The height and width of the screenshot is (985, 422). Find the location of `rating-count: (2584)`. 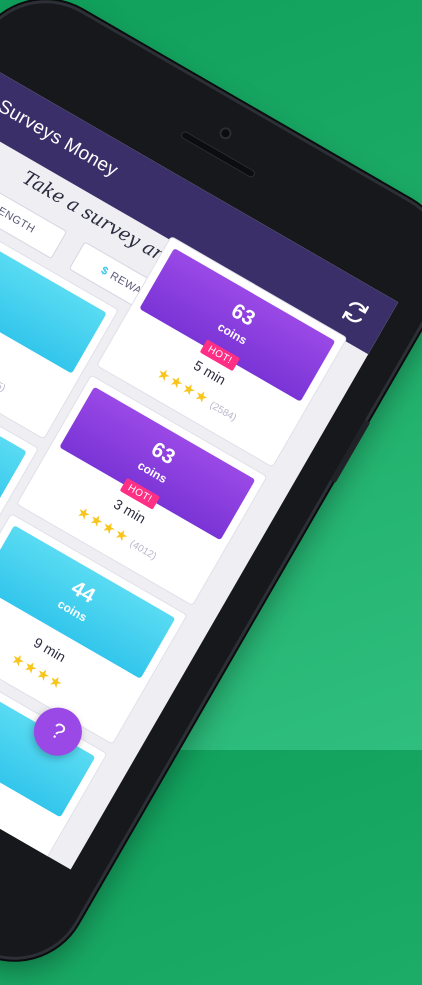

rating-count: (2584) is located at coordinates (223, 411).